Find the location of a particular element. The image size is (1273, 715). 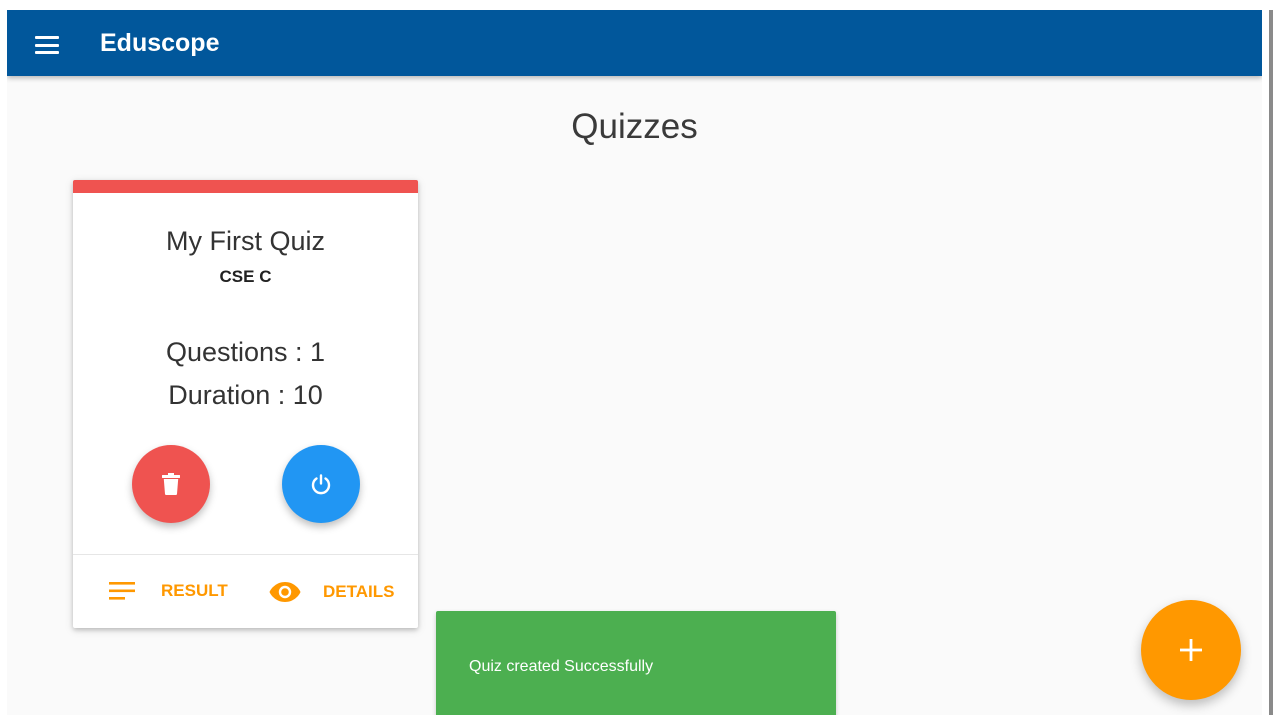

list-lines-icon is located at coordinates (122, 591).